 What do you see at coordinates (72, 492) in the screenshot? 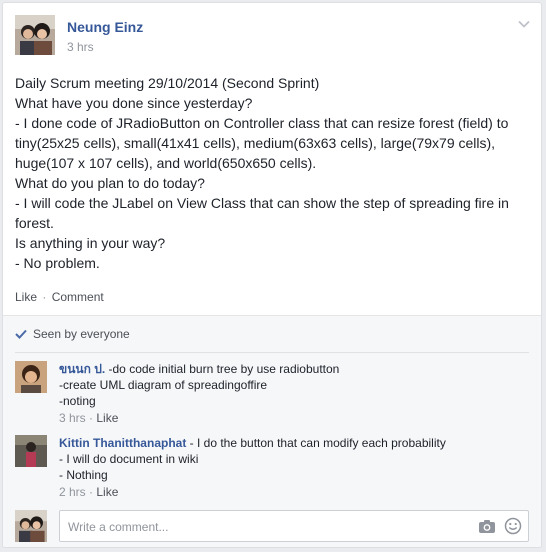
I see `comment-time: 2 hrs` at bounding box center [72, 492].